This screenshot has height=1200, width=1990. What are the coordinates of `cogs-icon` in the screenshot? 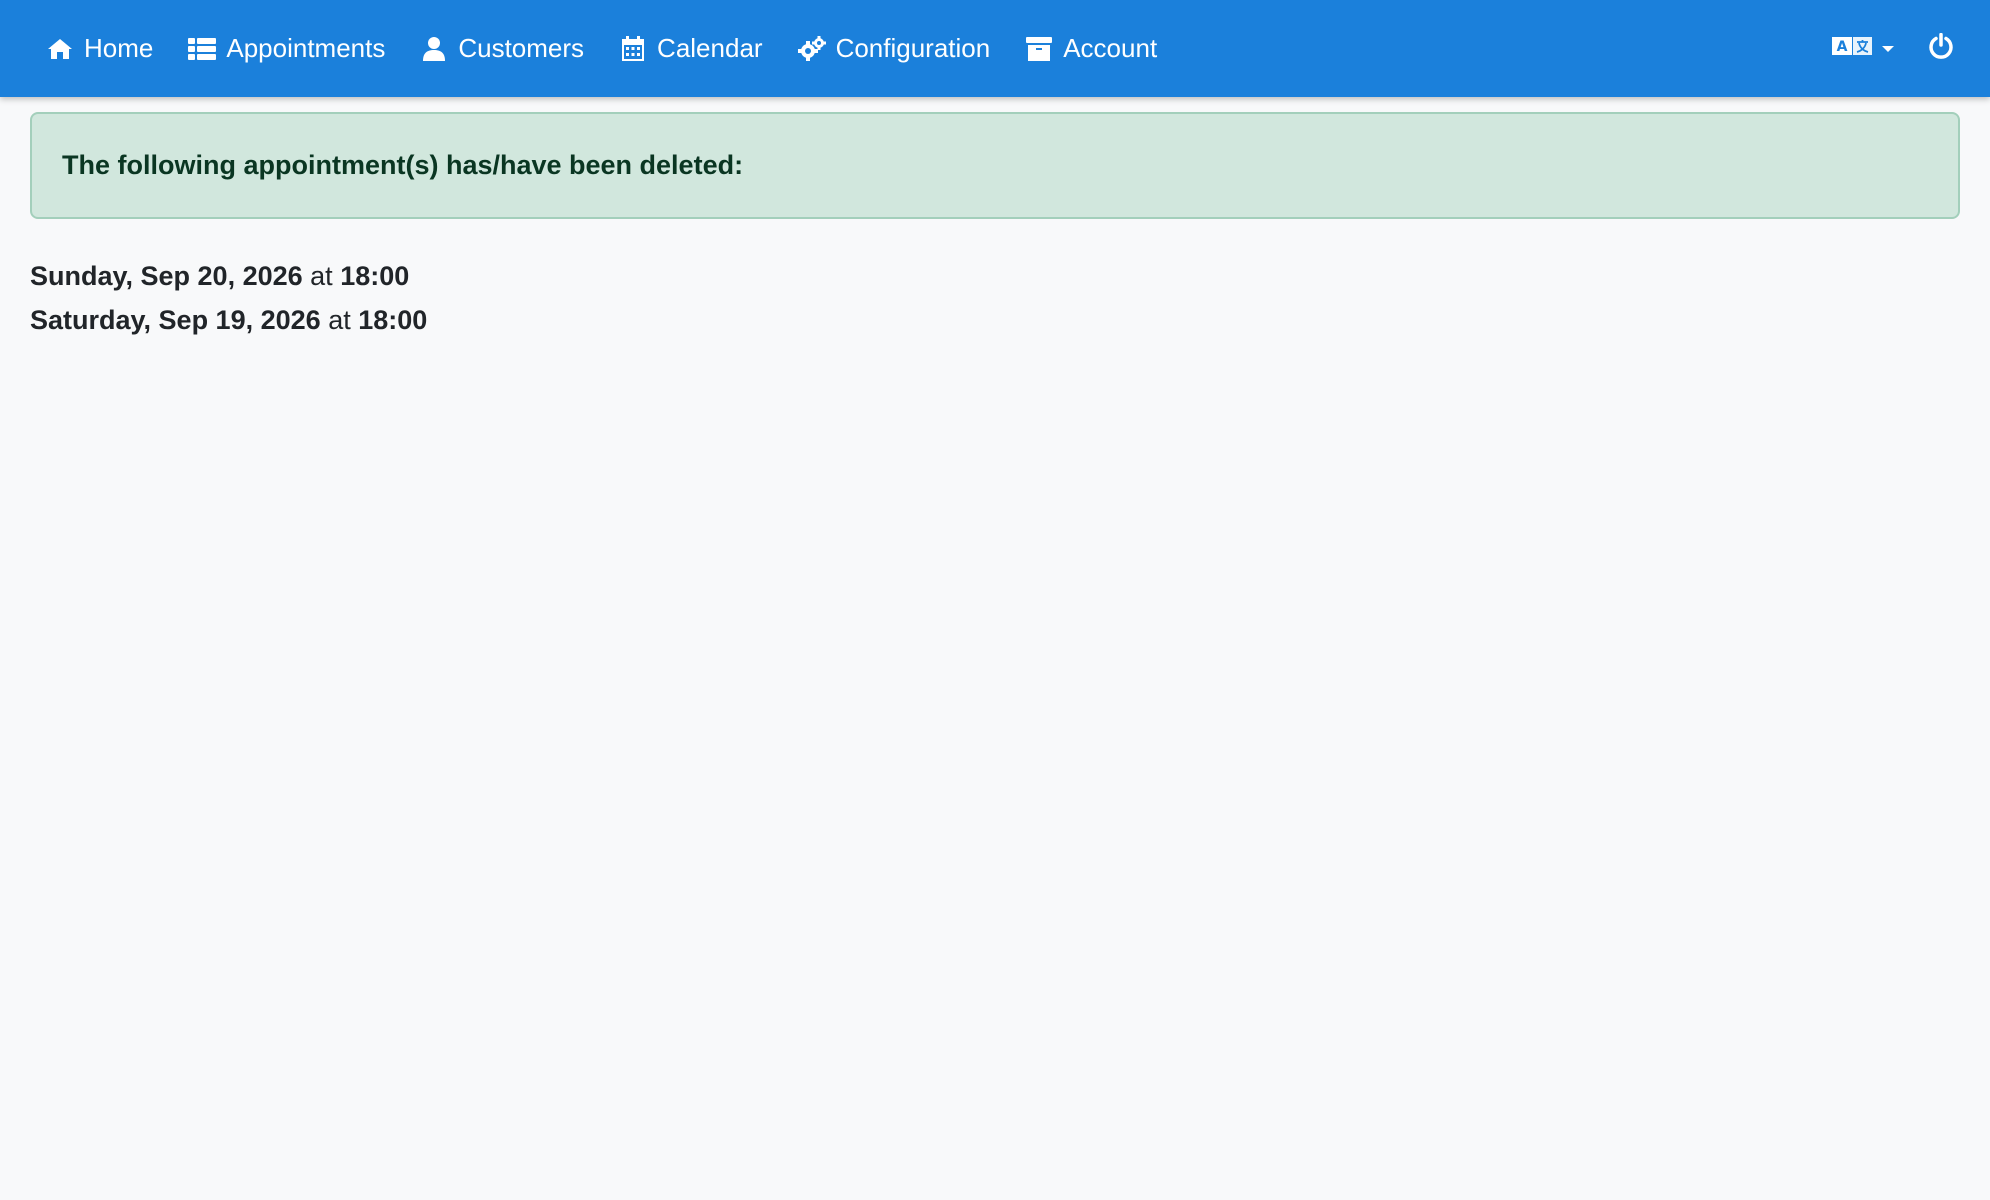 It's located at (811, 49).